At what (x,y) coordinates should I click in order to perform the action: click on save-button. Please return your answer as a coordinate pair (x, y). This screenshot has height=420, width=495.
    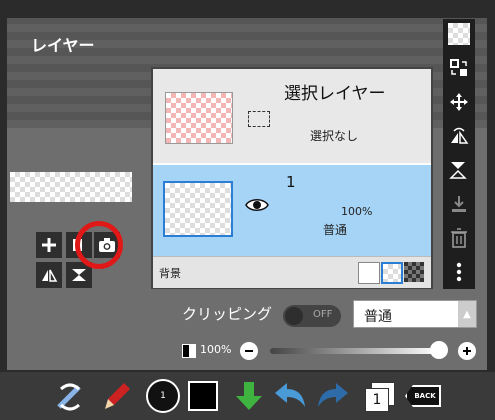
    Looking at the image, I should click on (249, 396).